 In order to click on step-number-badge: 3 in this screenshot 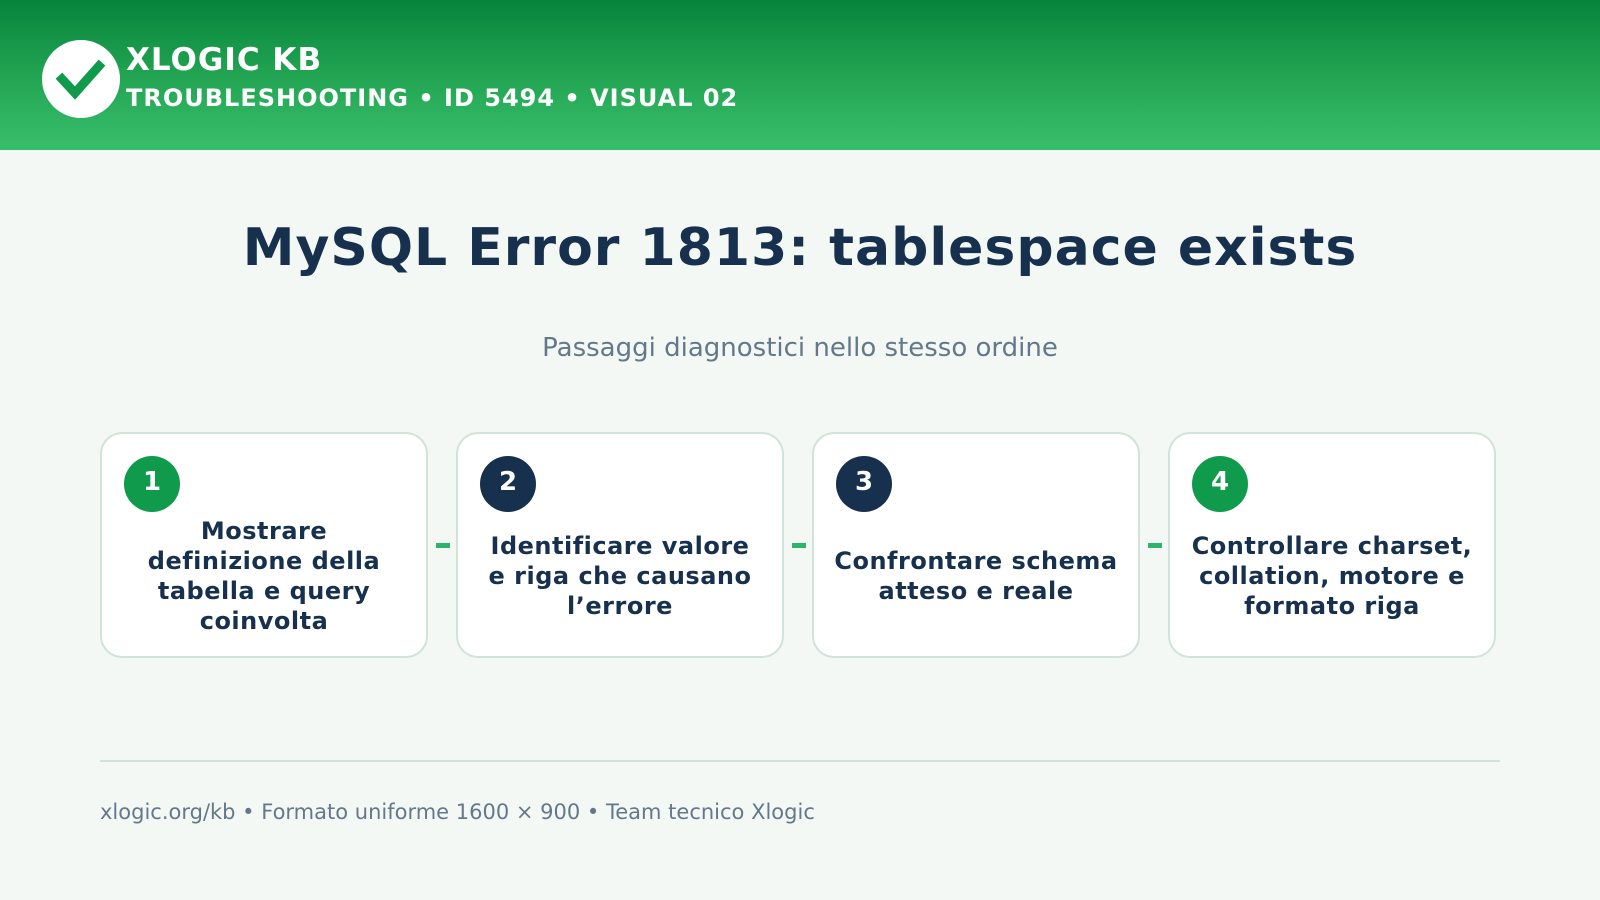, I will do `click(864, 484)`.